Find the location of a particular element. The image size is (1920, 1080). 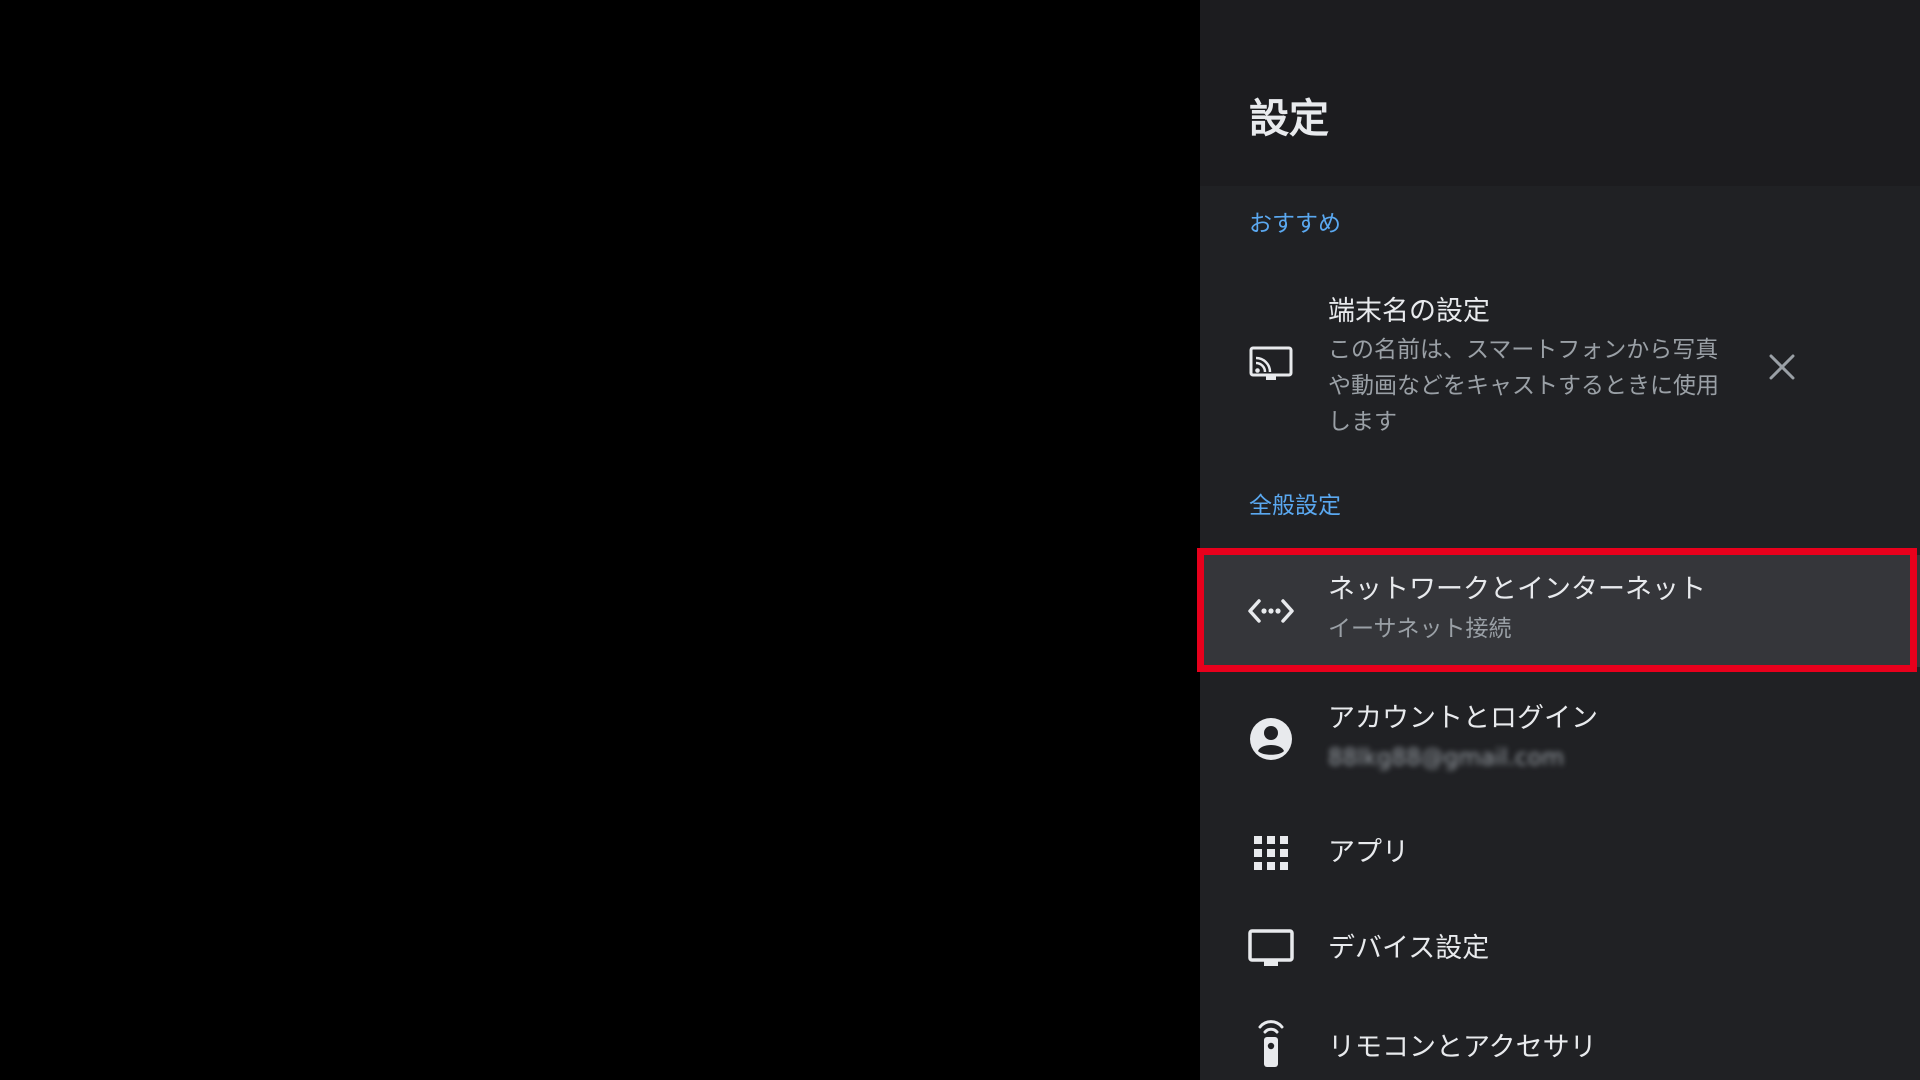

dismiss-suggestion-button is located at coordinates (1782, 367).